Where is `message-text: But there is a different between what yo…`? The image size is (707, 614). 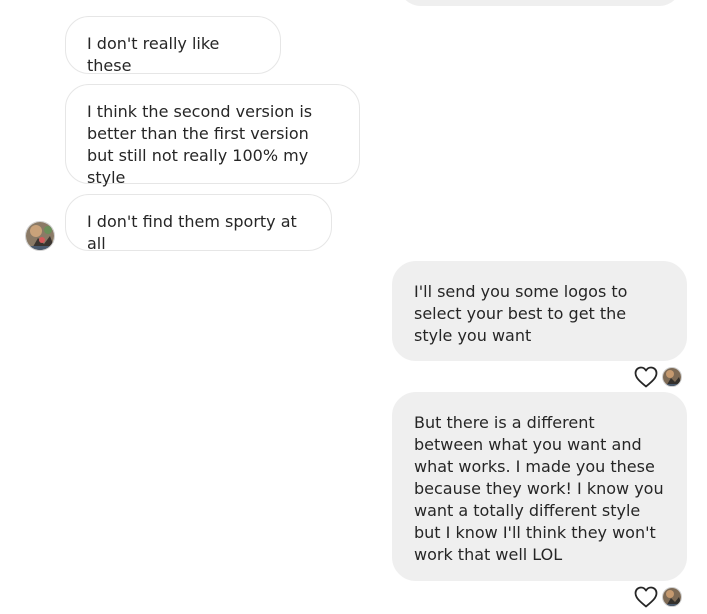
message-text: But there is a different between what yo… is located at coordinates (539, 488).